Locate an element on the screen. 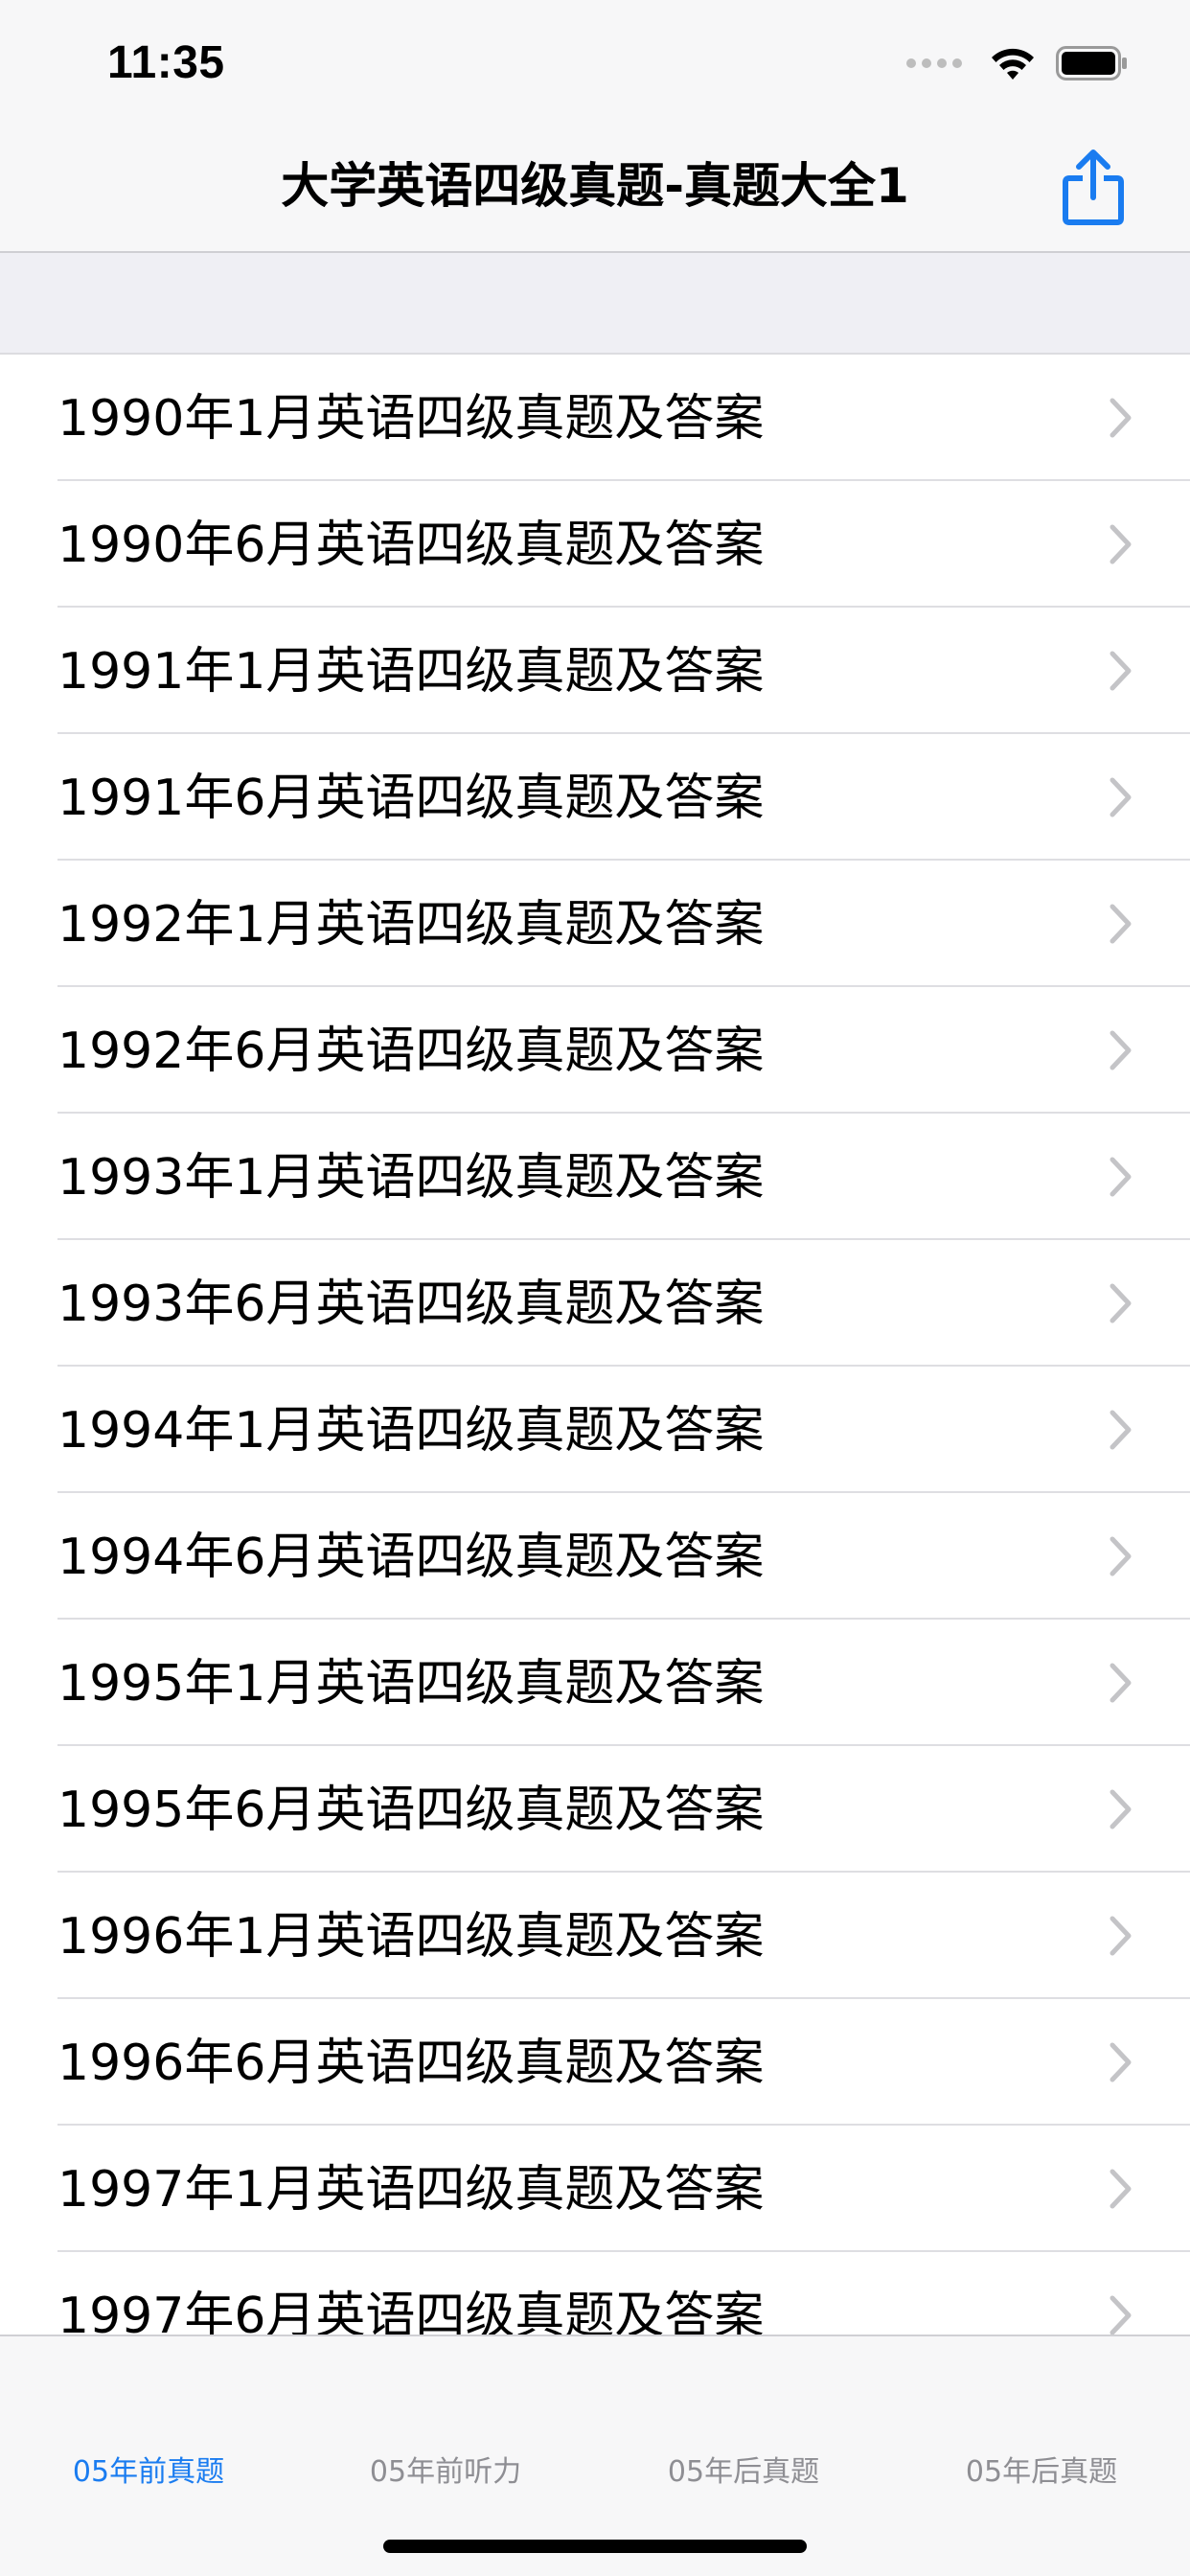 Image resolution: width=1190 pixels, height=2576 pixels. list-item-label: 1993年6月英语四级真题及答案 is located at coordinates (411, 1304).